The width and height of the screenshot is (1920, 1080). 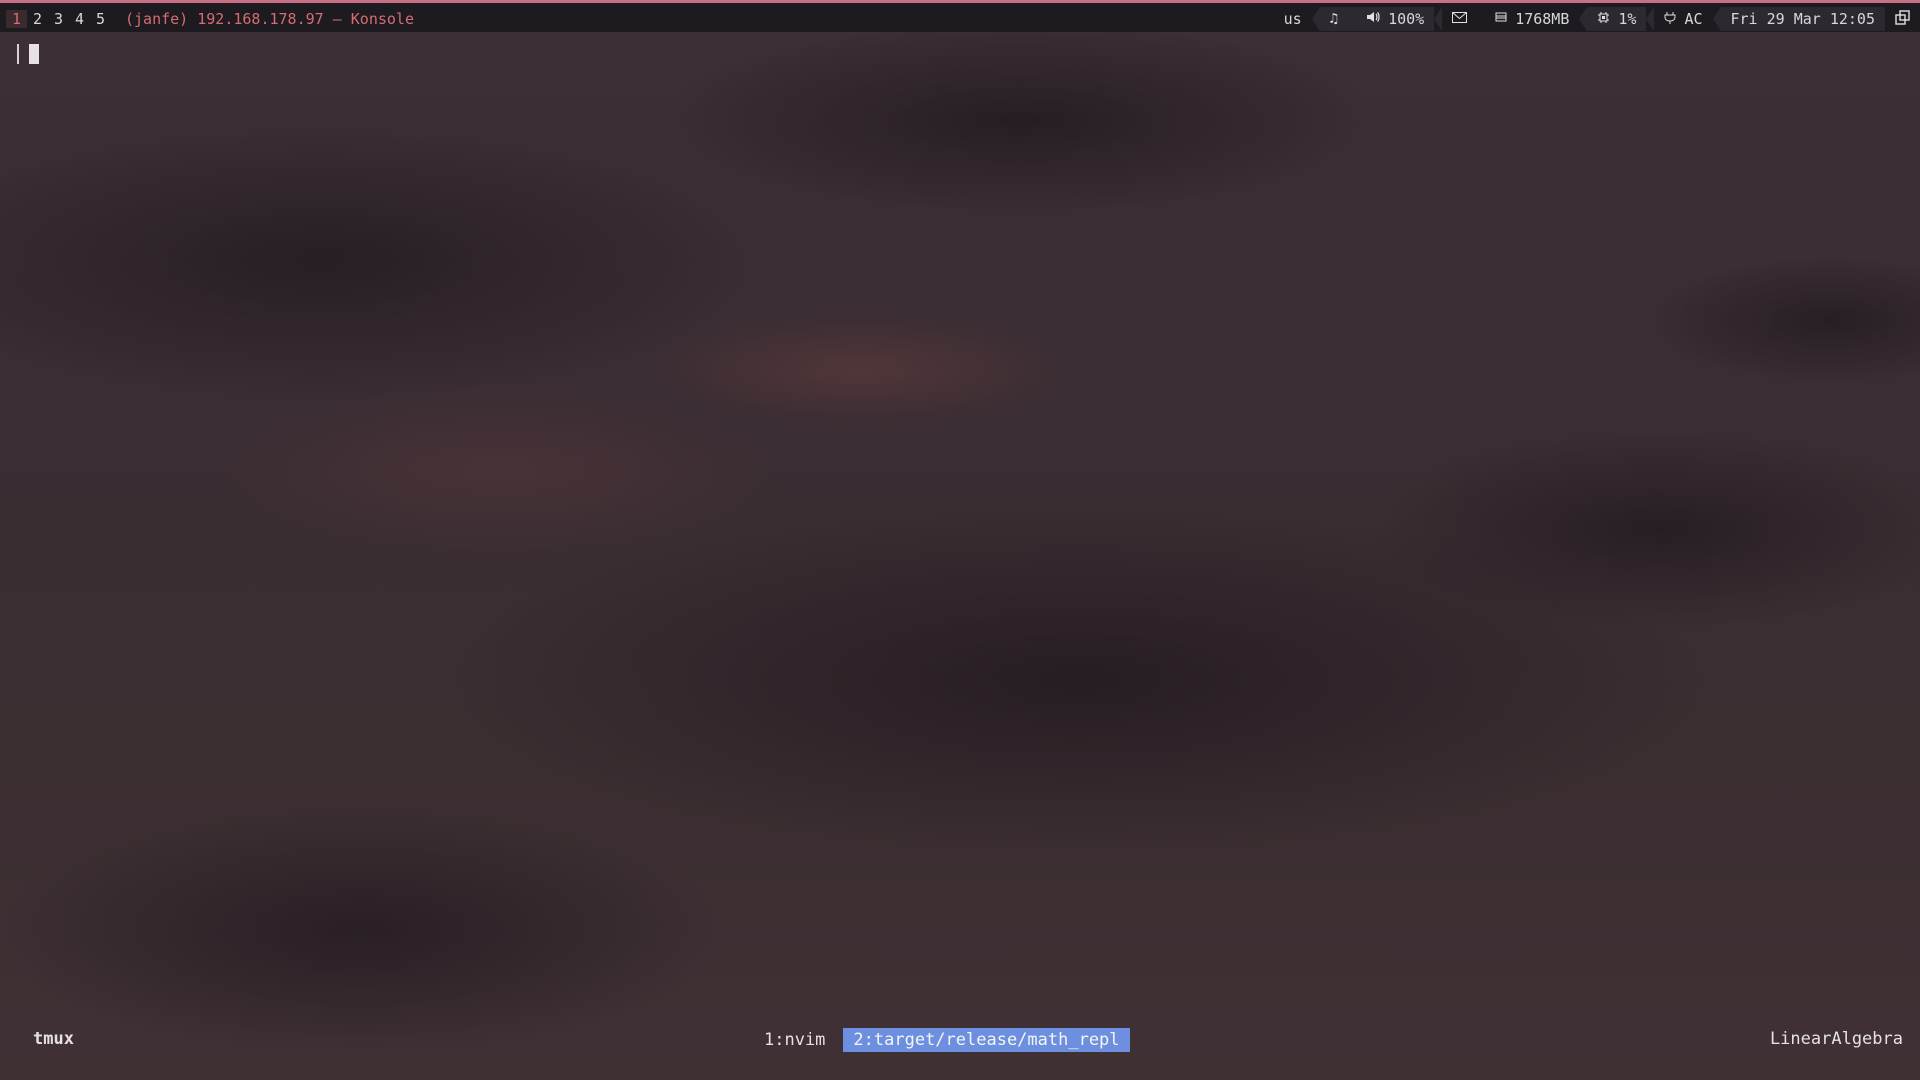 What do you see at coordinates (100, 19) in the screenshot?
I see `workspace-5: 5` at bounding box center [100, 19].